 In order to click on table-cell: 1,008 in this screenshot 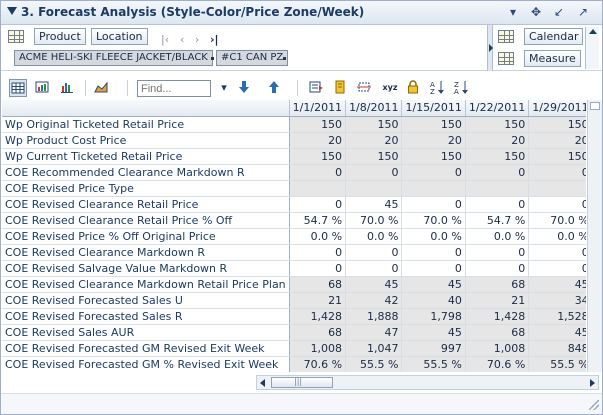, I will do `click(318, 348)`.